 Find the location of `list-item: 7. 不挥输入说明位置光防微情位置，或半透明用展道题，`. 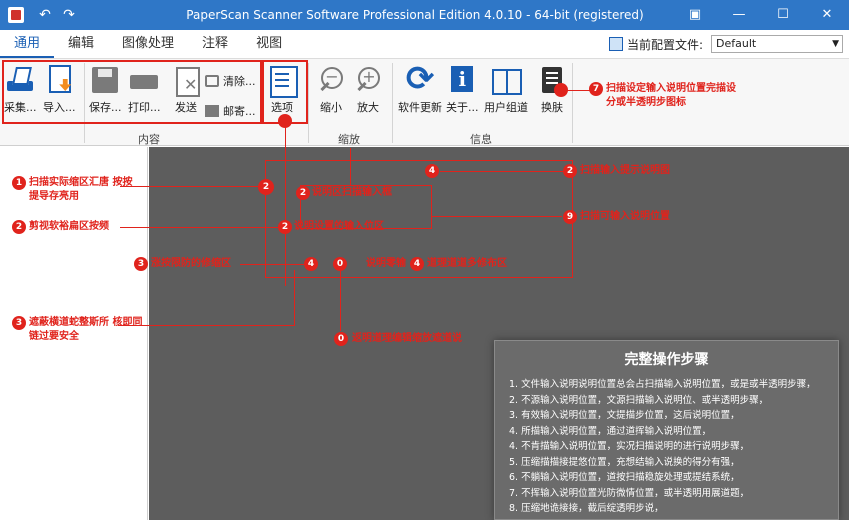

list-item: 7. 不挥输入说明位置光防微情位置，或半透明用展道题， is located at coordinates (629, 493).